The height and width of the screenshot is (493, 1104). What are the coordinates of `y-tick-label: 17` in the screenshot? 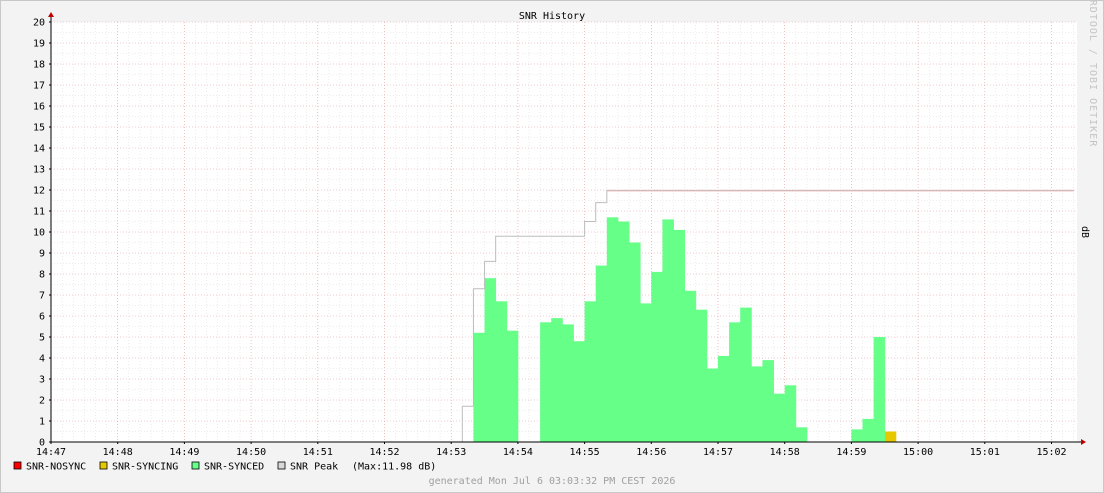 It's located at (39, 86).